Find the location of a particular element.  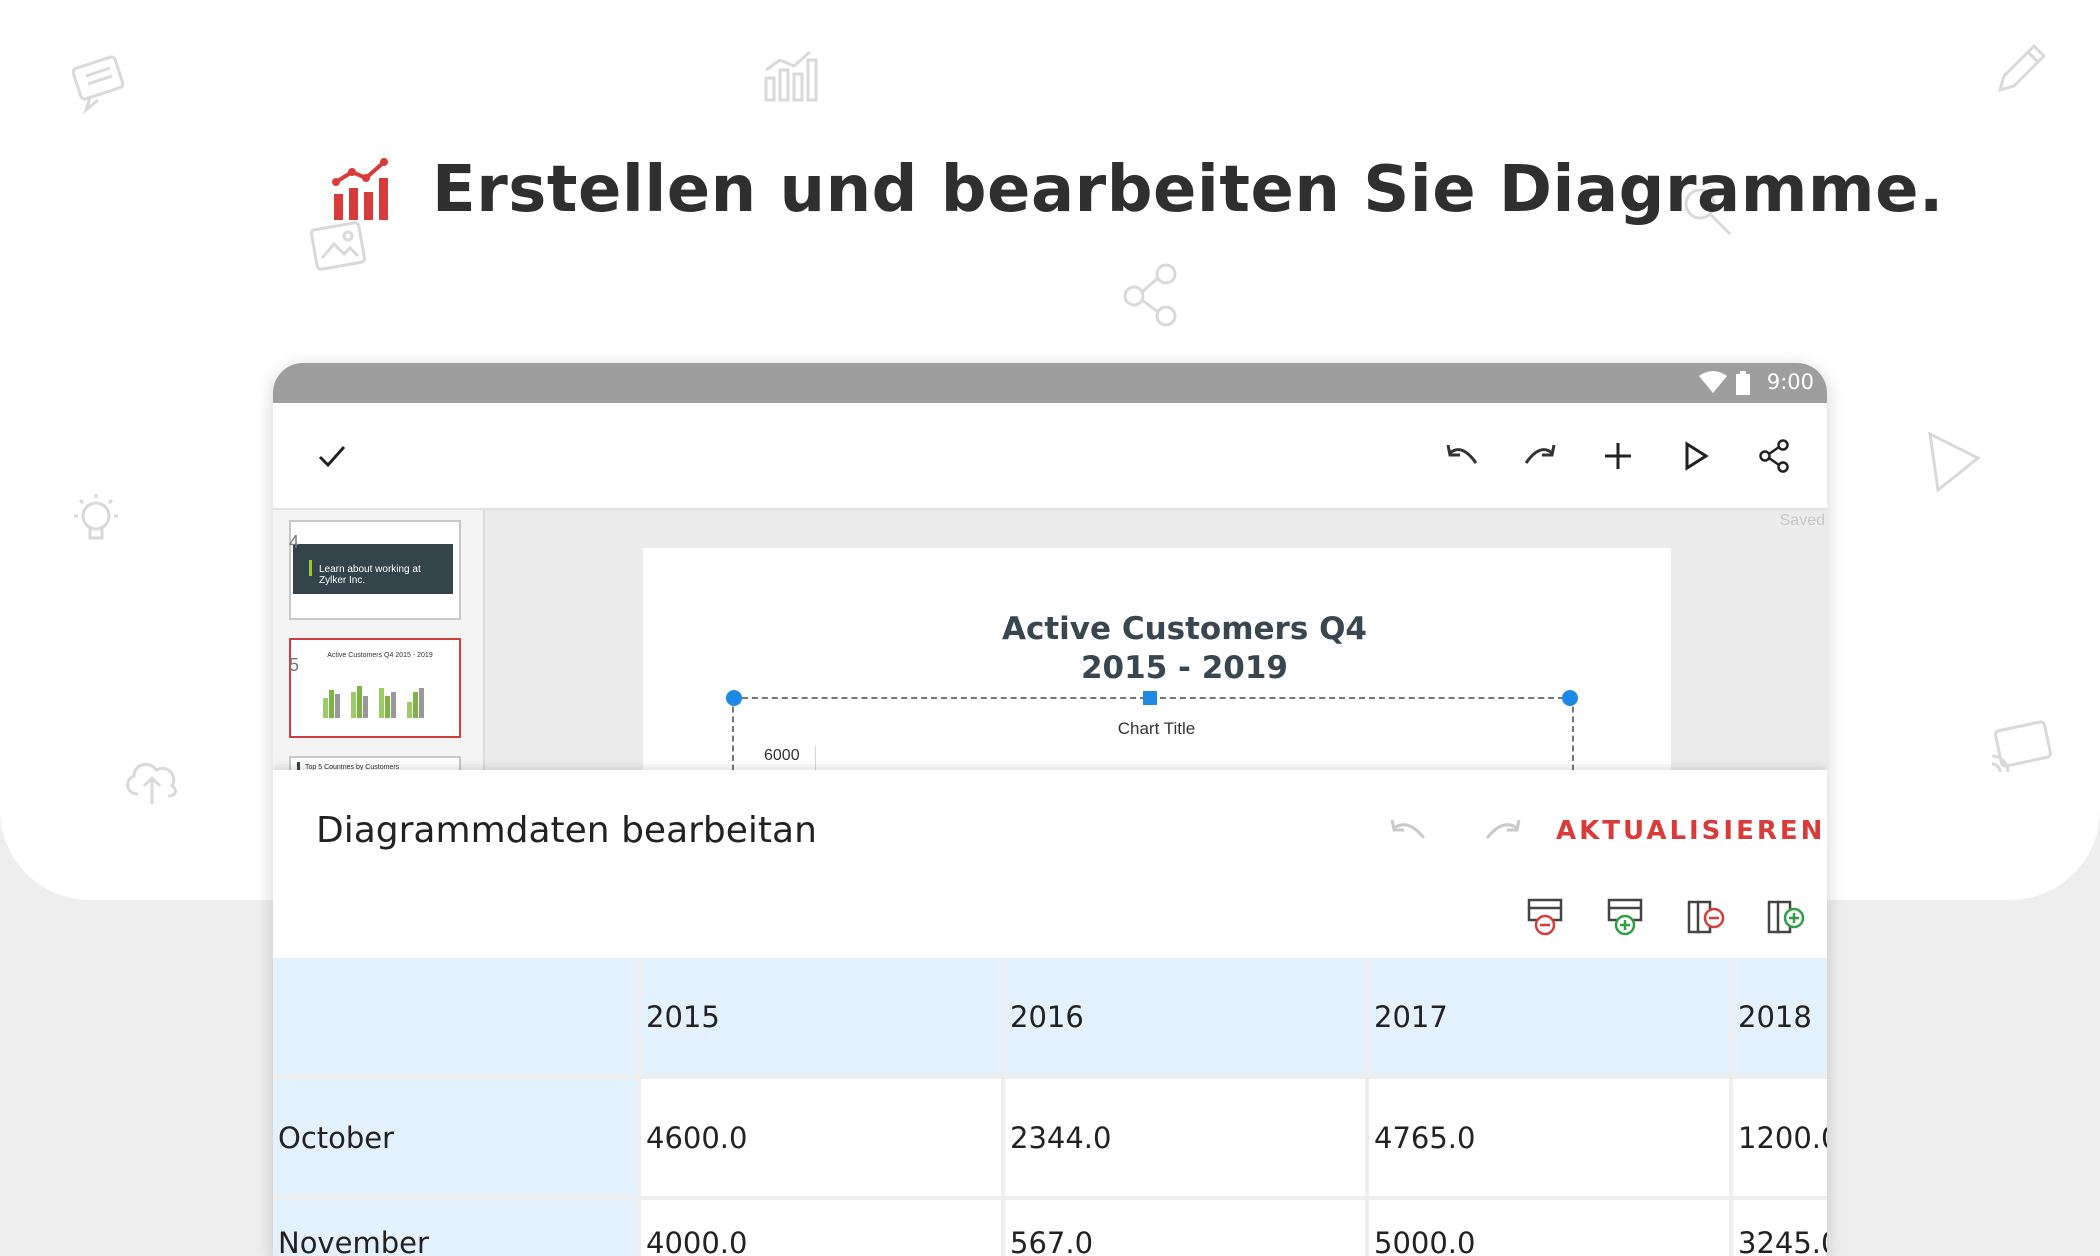

bar-chart-icon is located at coordinates (790, 78).